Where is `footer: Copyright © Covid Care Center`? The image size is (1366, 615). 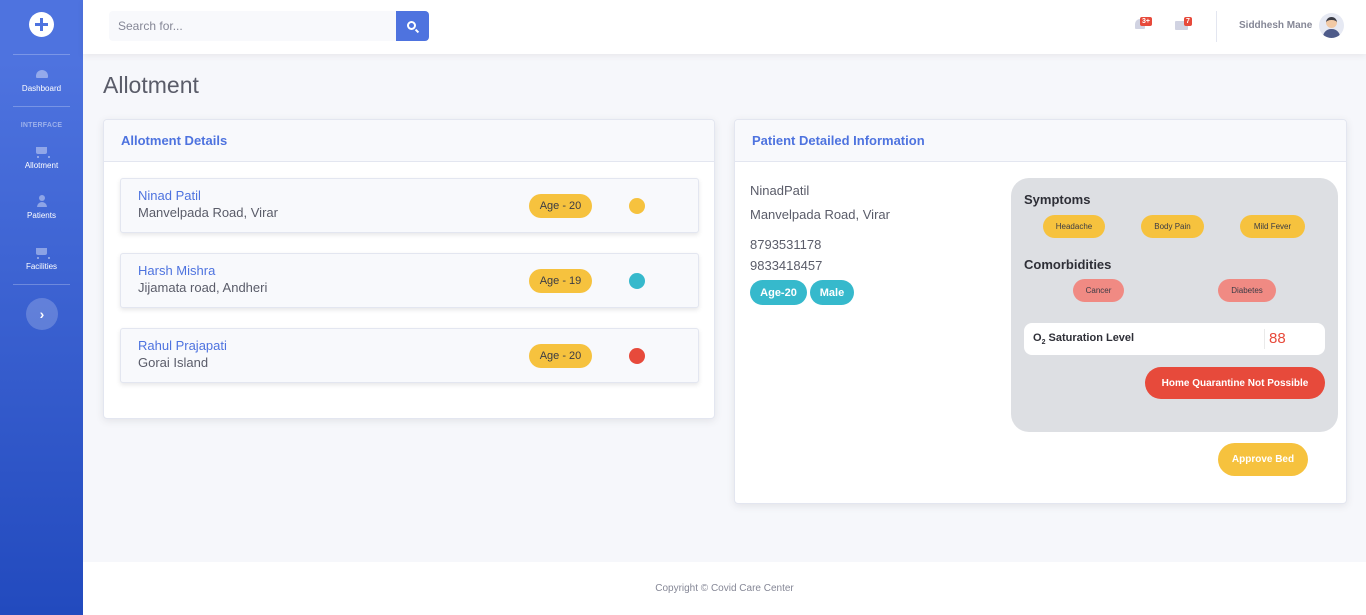 footer: Copyright © Covid Care Center is located at coordinates (724, 588).